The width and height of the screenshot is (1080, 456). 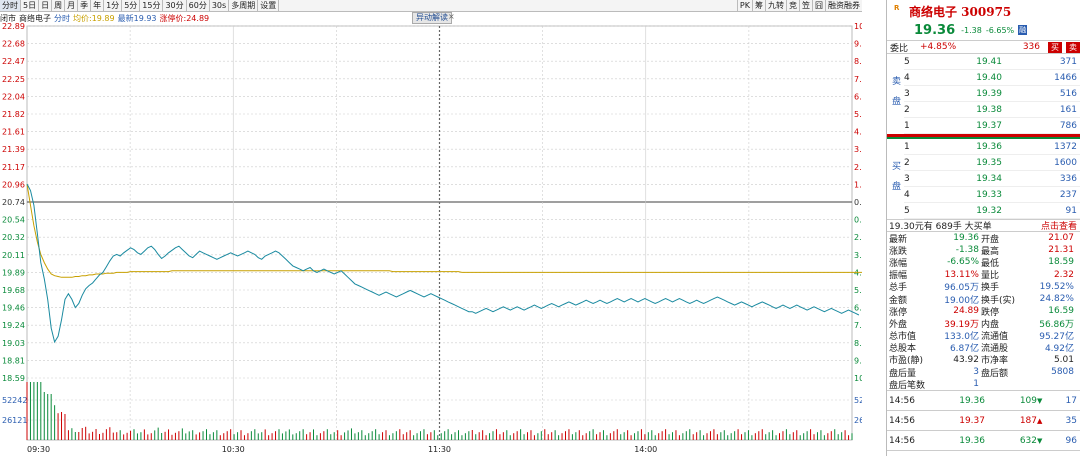 I want to click on stat-label: 涨停, so click(x=898, y=312).